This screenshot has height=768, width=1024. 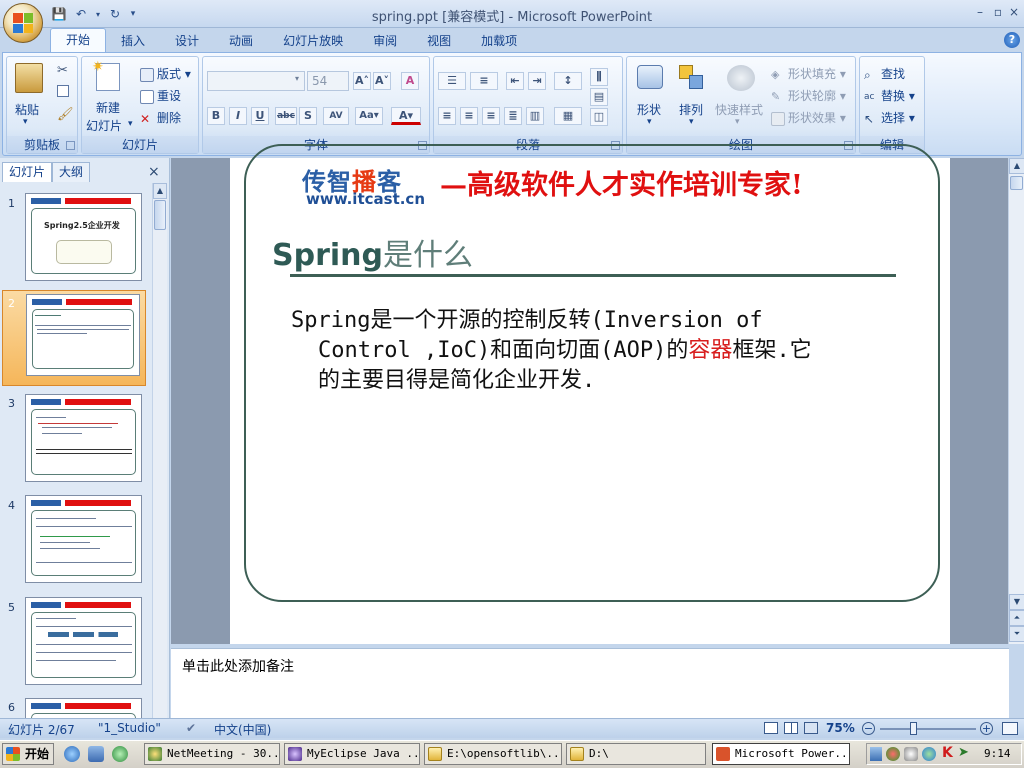 What do you see at coordinates (599, 97) in the screenshot?
I see `align-text-icon: ▤` at bounding box center [599, 97].